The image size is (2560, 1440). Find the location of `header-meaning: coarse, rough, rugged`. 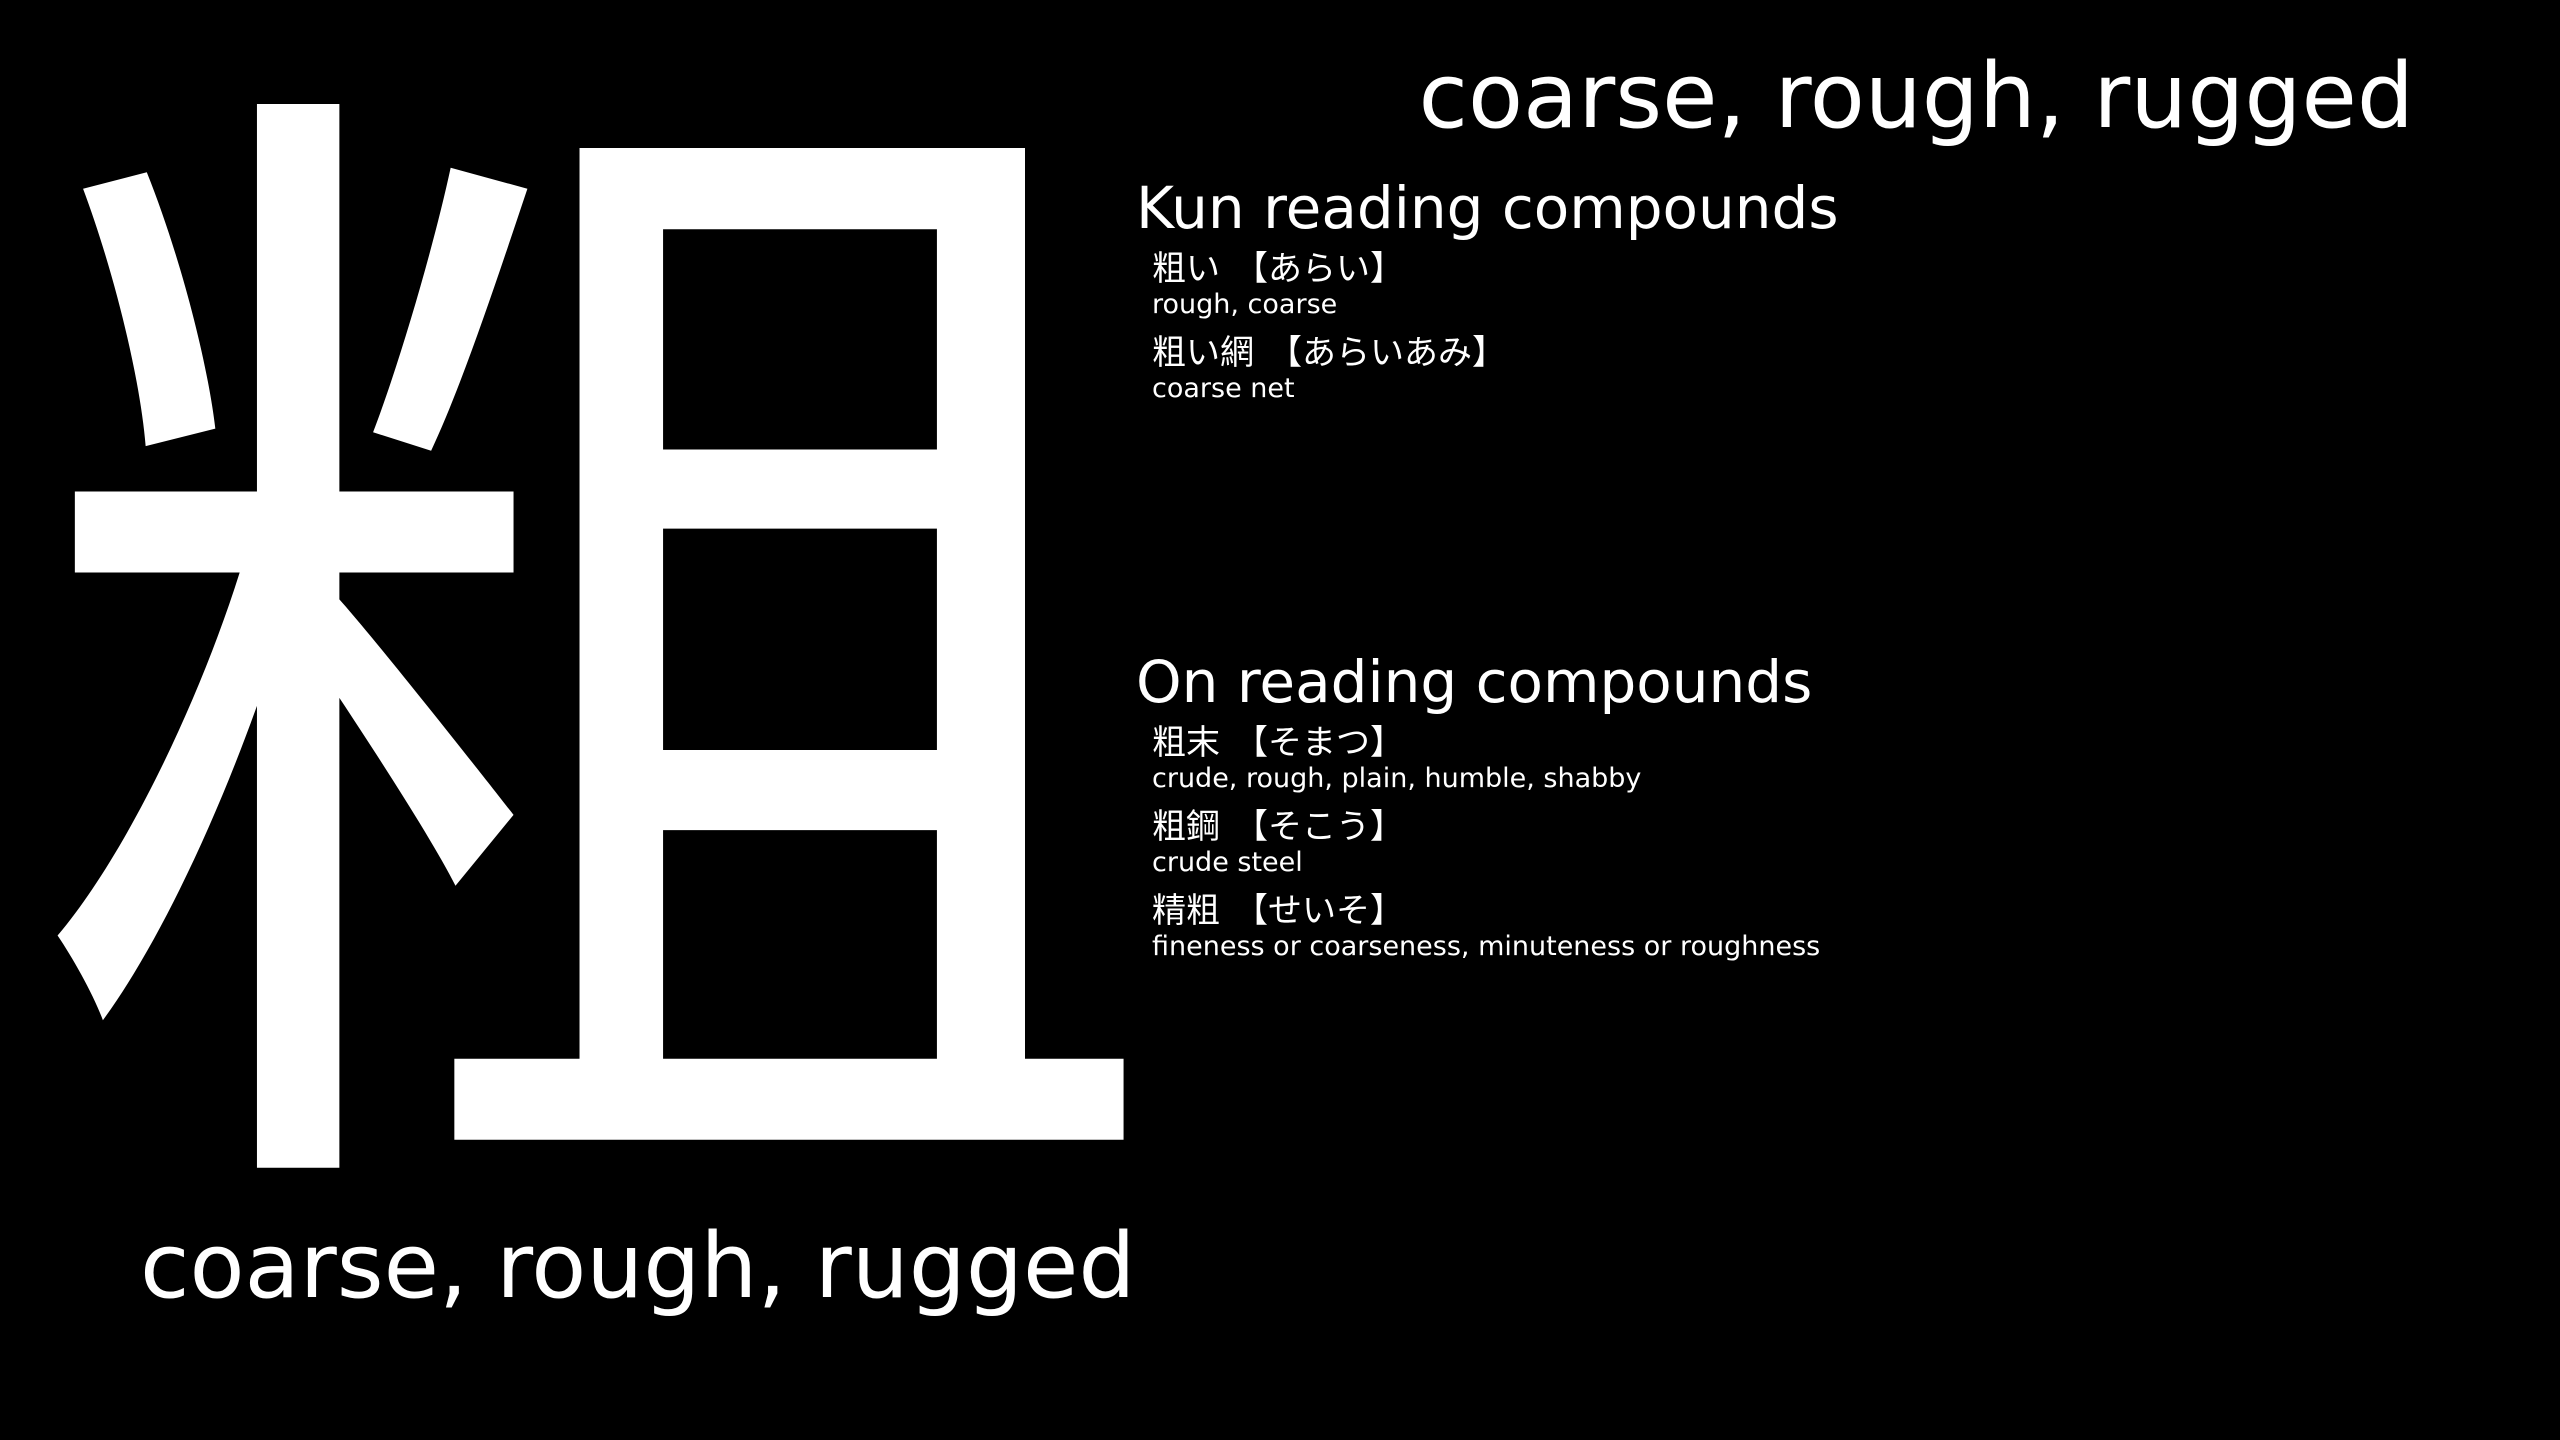

header-meaning: coarse, rough, rugged is located at coordinates (1916, 96).